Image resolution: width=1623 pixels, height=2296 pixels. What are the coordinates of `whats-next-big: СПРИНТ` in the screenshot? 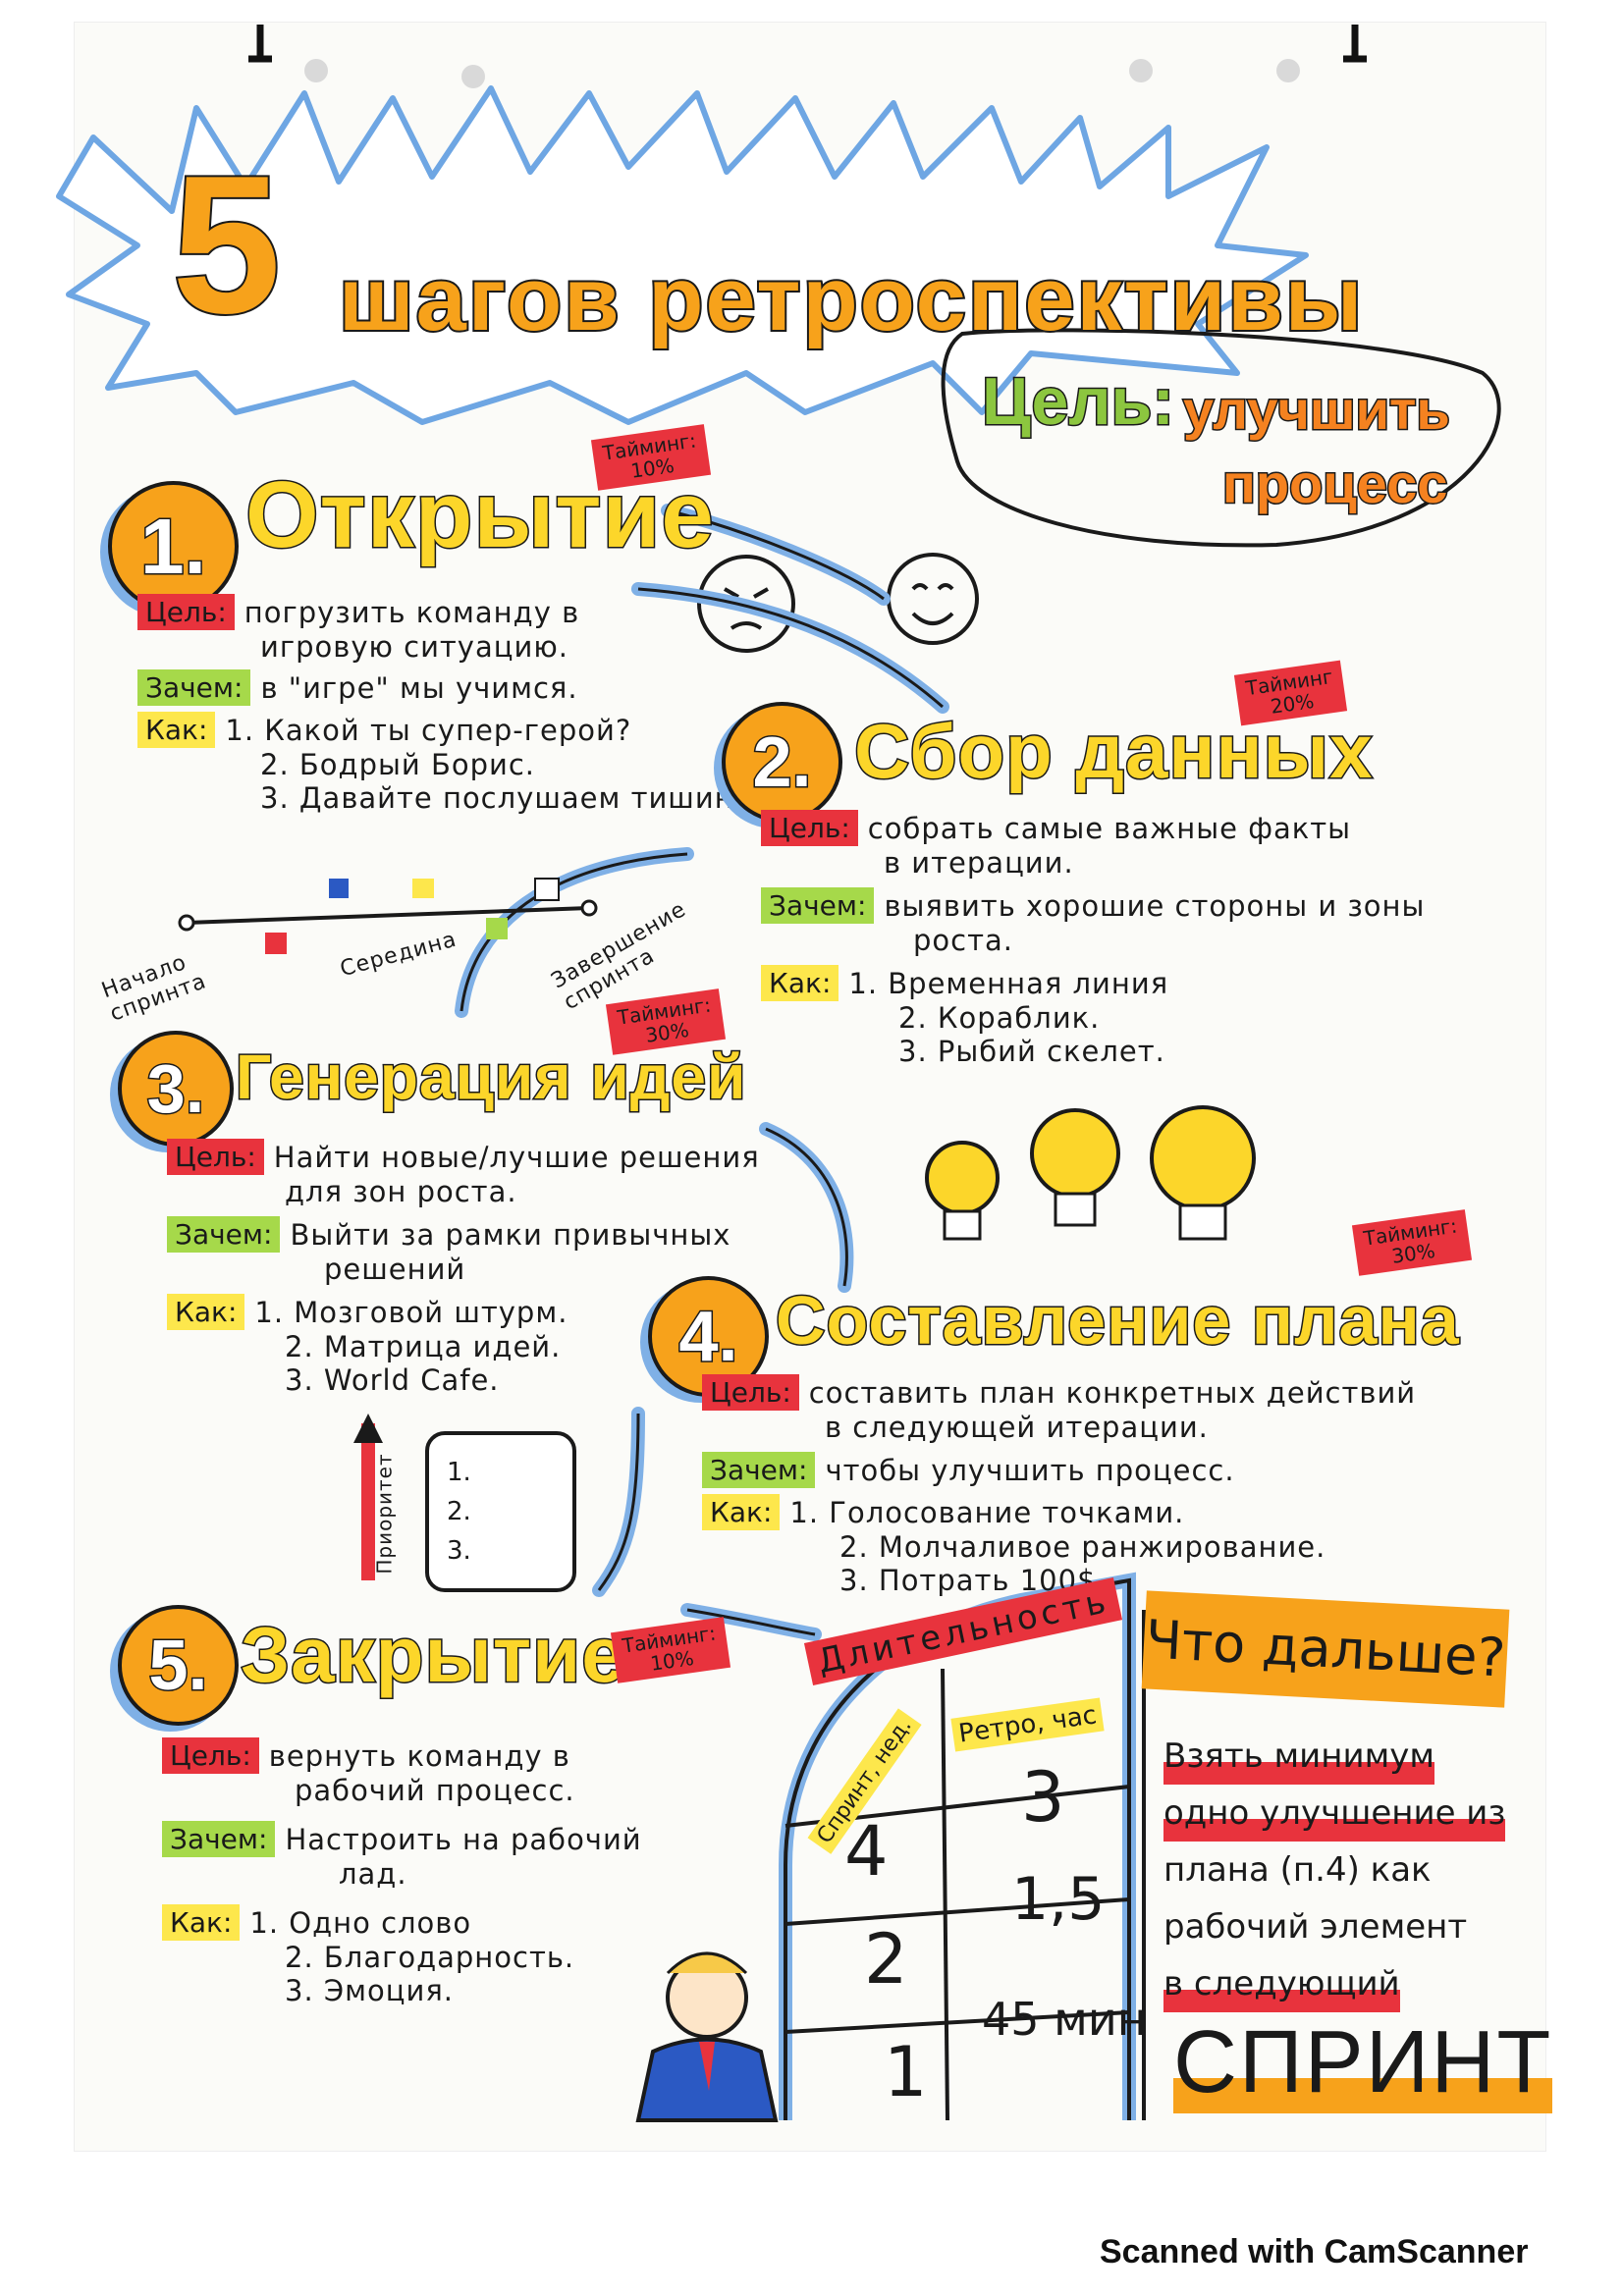 It's located at (1363, 2062).